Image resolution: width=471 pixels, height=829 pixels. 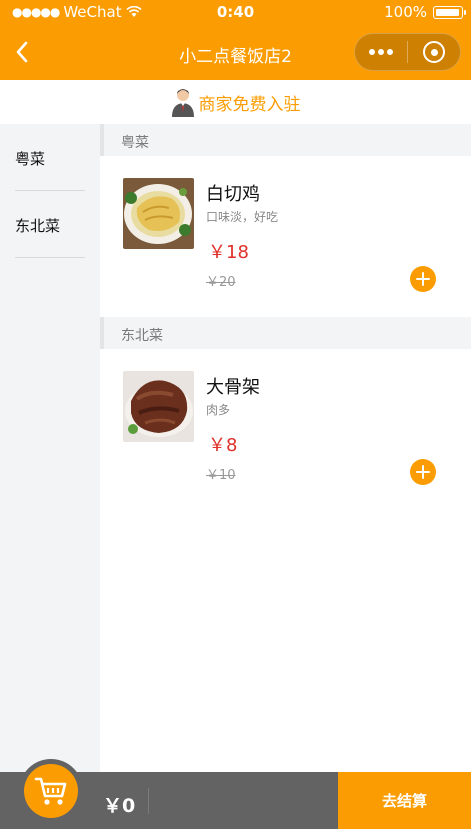 I want to click on sidebar-item-northeast: 东北菜, so click(x=50, y=224).